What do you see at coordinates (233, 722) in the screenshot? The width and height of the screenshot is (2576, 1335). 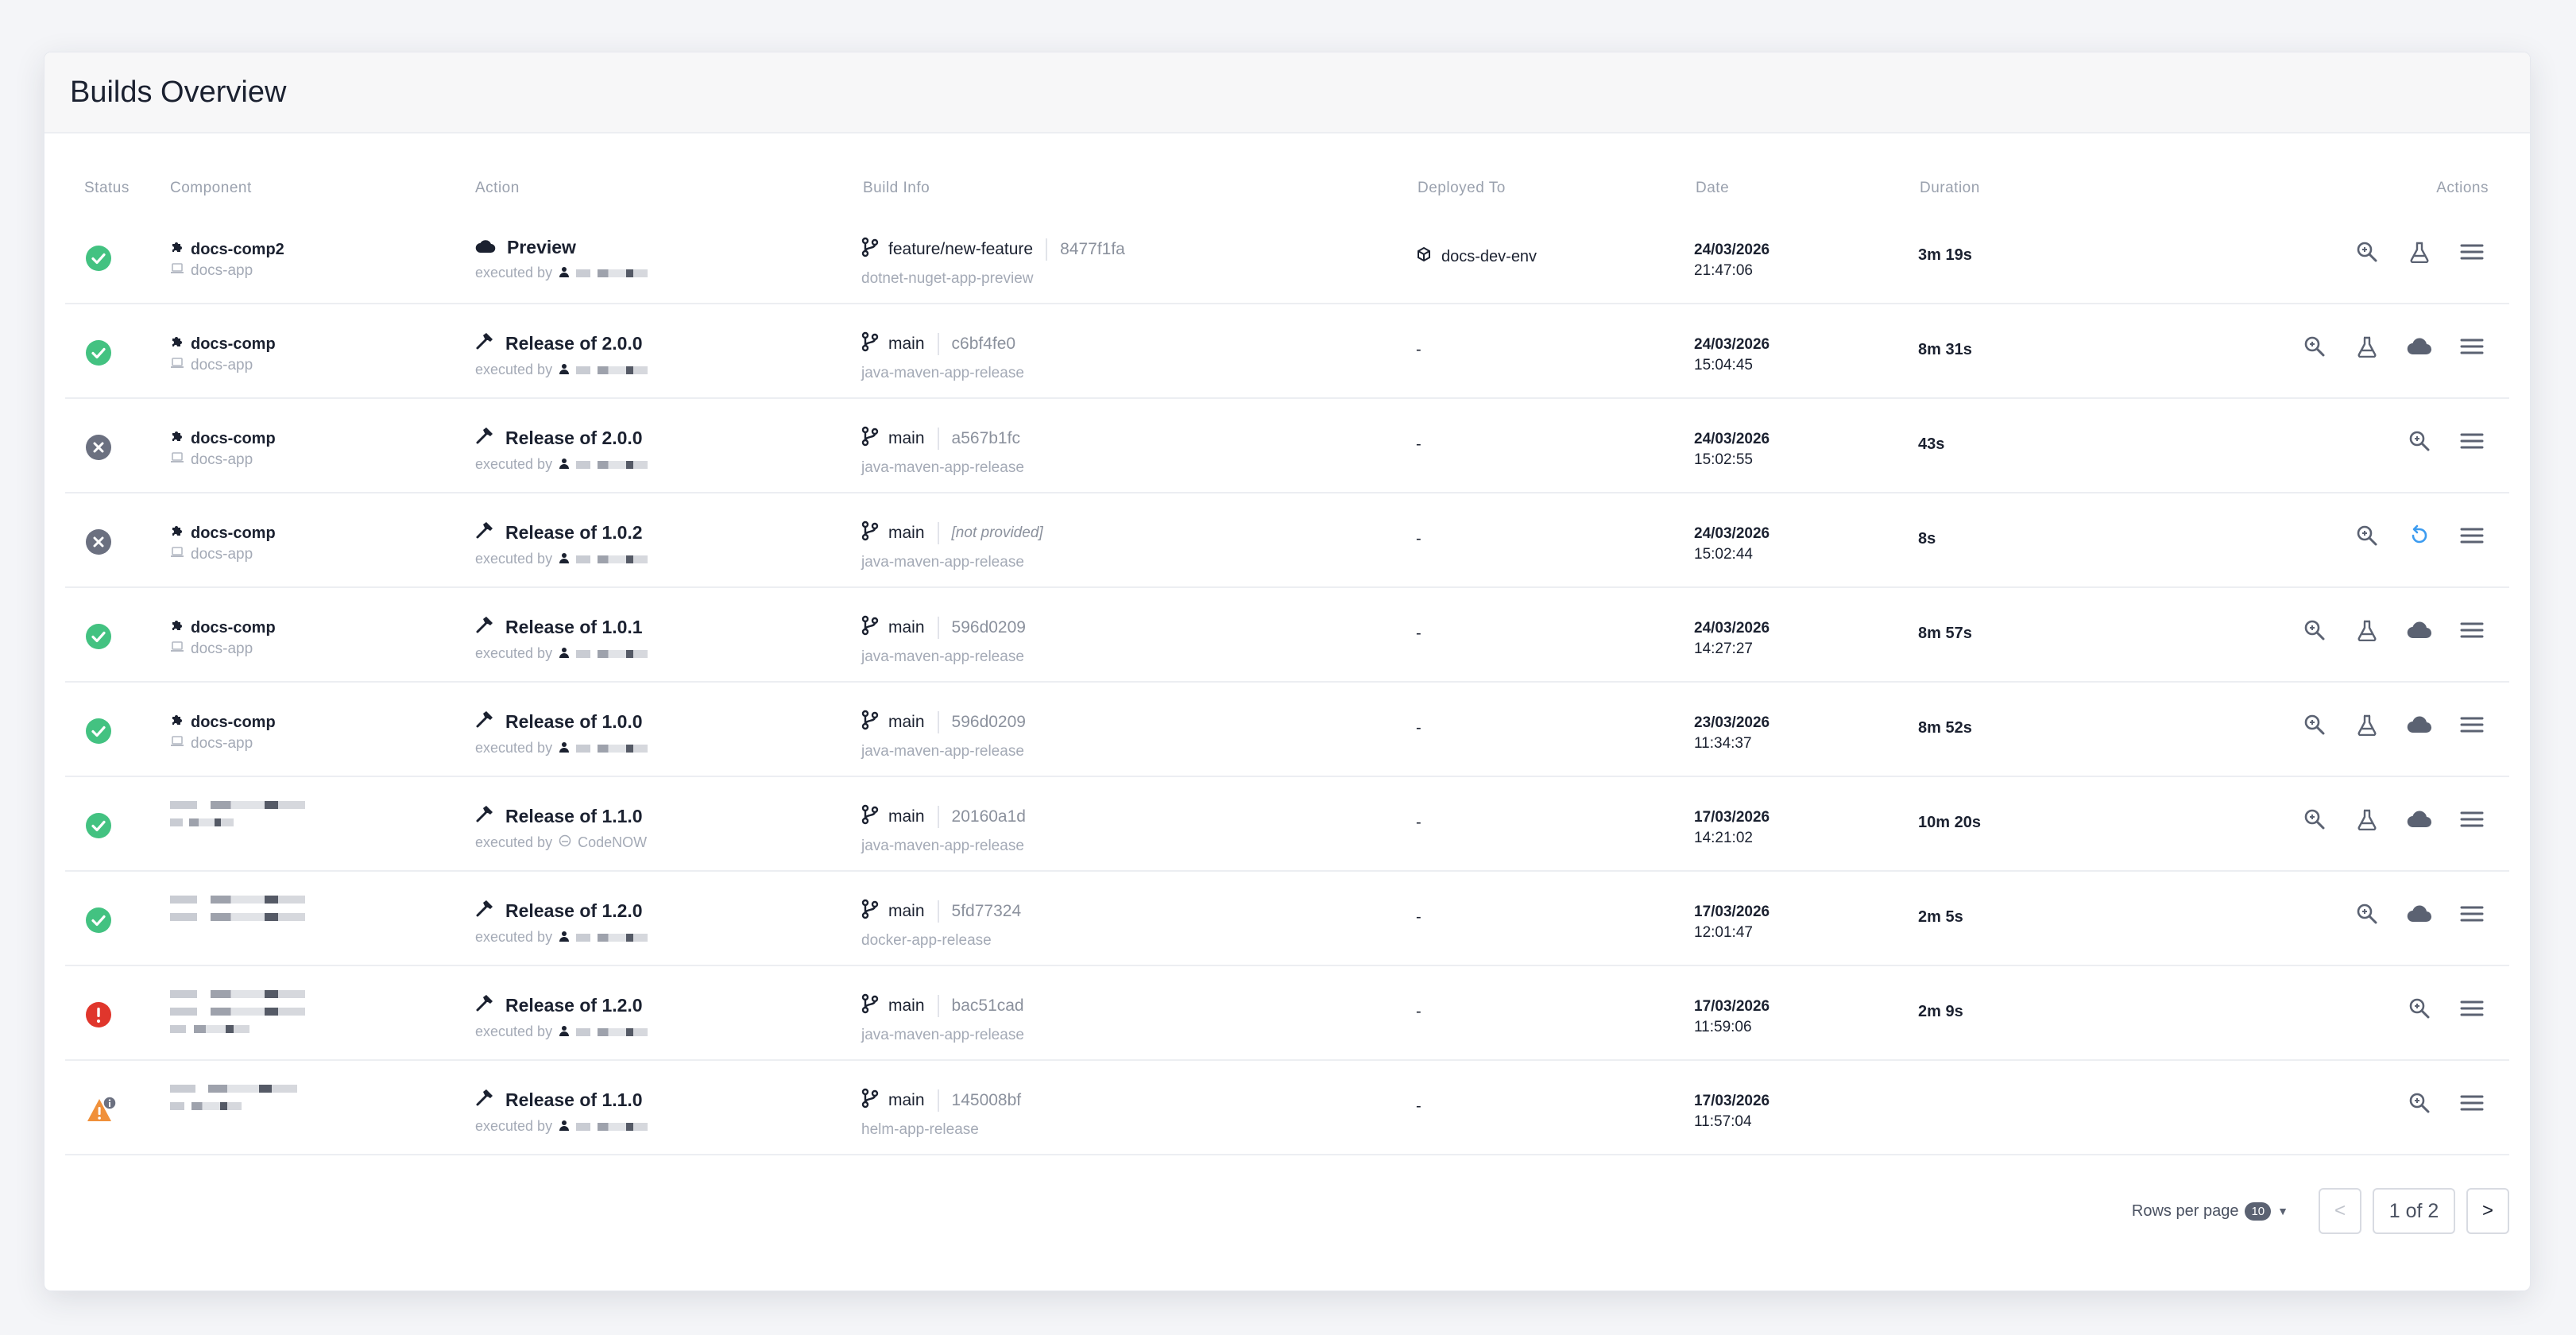 I see `component-name: docs-comp` at bounding box center [233, 722].